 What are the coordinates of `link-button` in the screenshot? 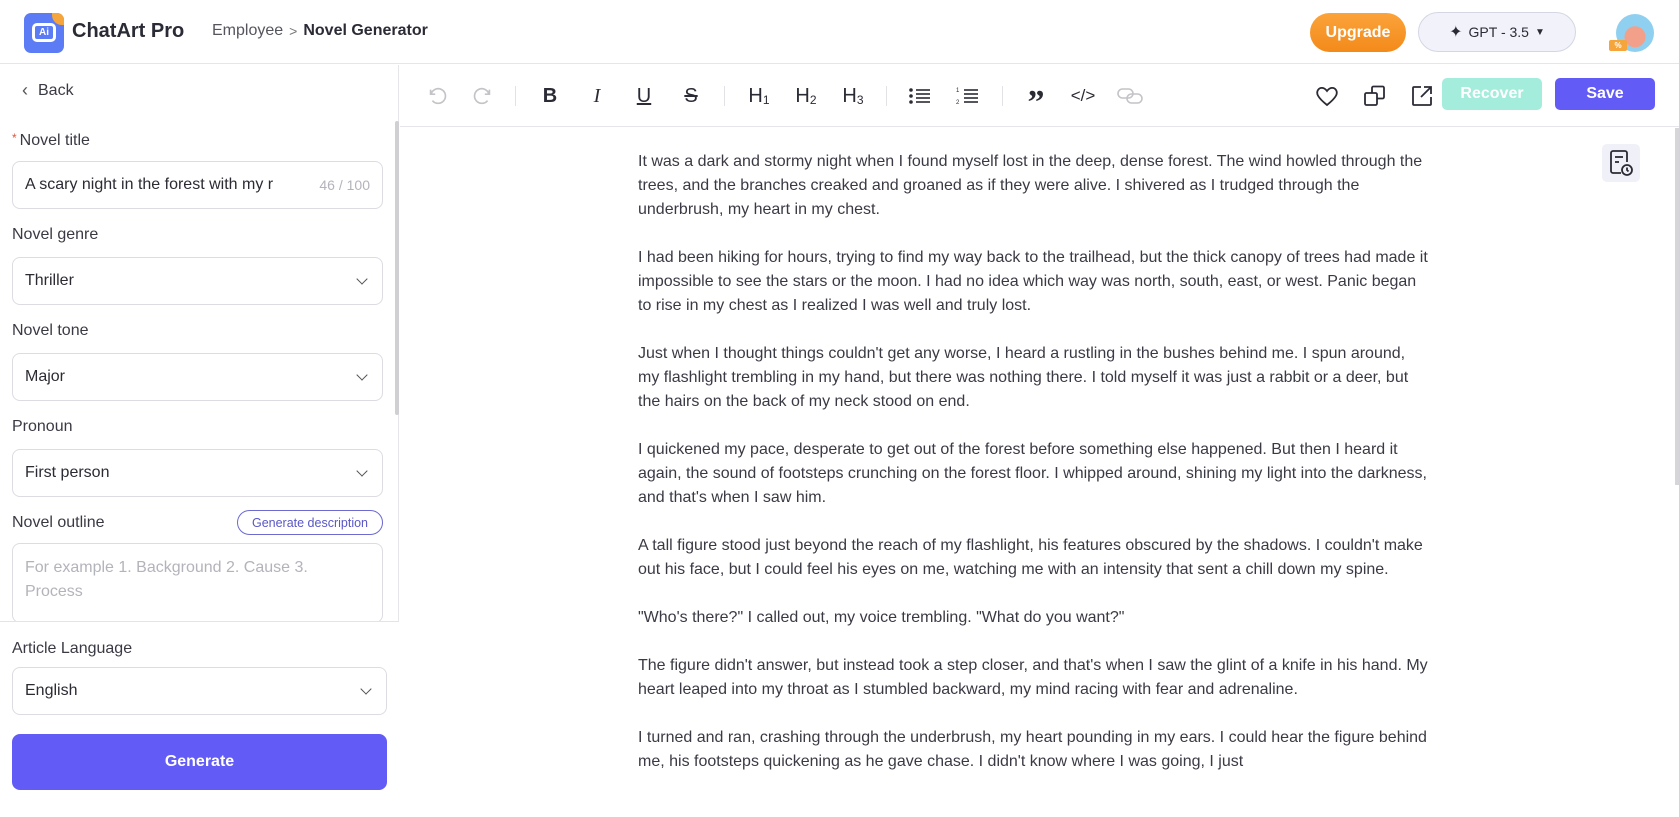 It's located at (1130, 96).